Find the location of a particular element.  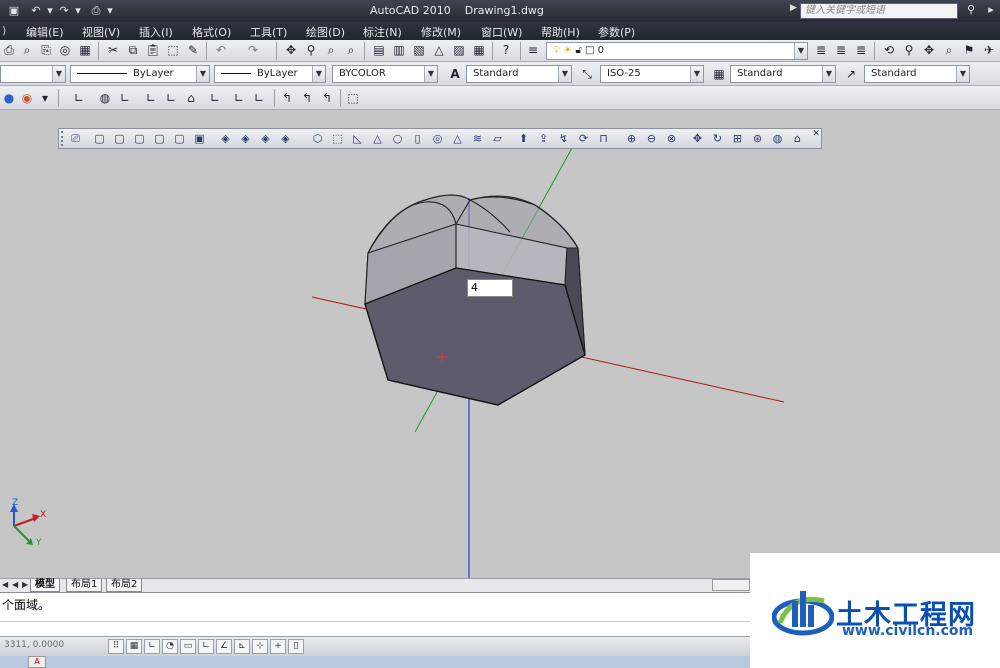

otrack-toggle-icon: ∠ is located at coordinates (224, 646).